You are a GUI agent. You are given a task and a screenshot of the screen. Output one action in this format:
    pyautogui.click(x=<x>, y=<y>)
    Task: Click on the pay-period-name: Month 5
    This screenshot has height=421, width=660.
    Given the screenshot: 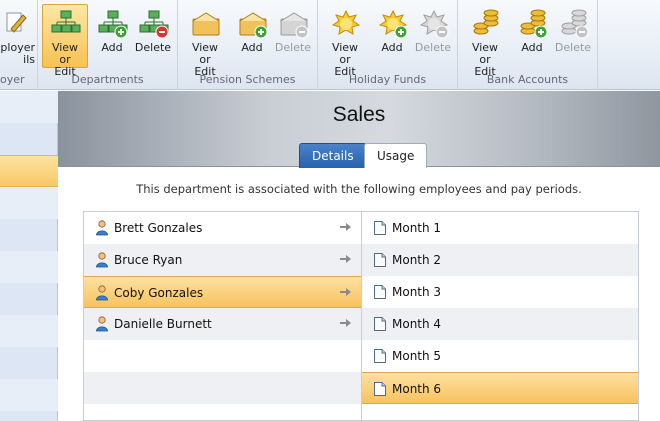 What is the action you would take?
    pyautogui.click(x=417, y=356)
    